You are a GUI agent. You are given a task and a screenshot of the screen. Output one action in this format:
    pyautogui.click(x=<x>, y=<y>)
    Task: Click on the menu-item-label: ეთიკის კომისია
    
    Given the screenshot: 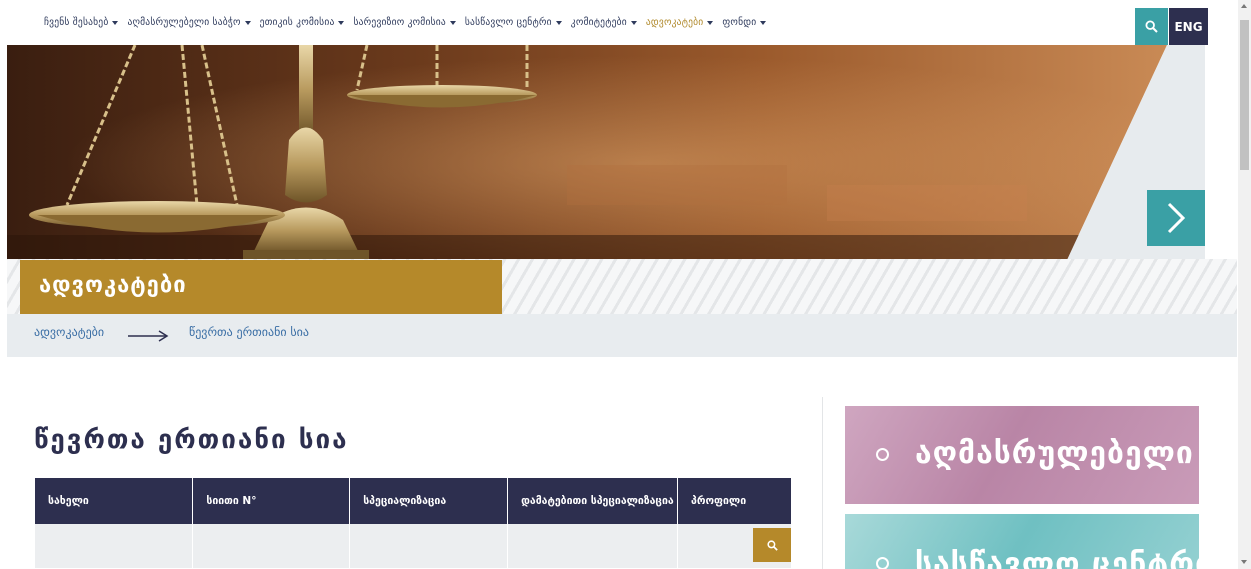 What is the action you would take?
    pyautogui.click(x=297, y=22)
    